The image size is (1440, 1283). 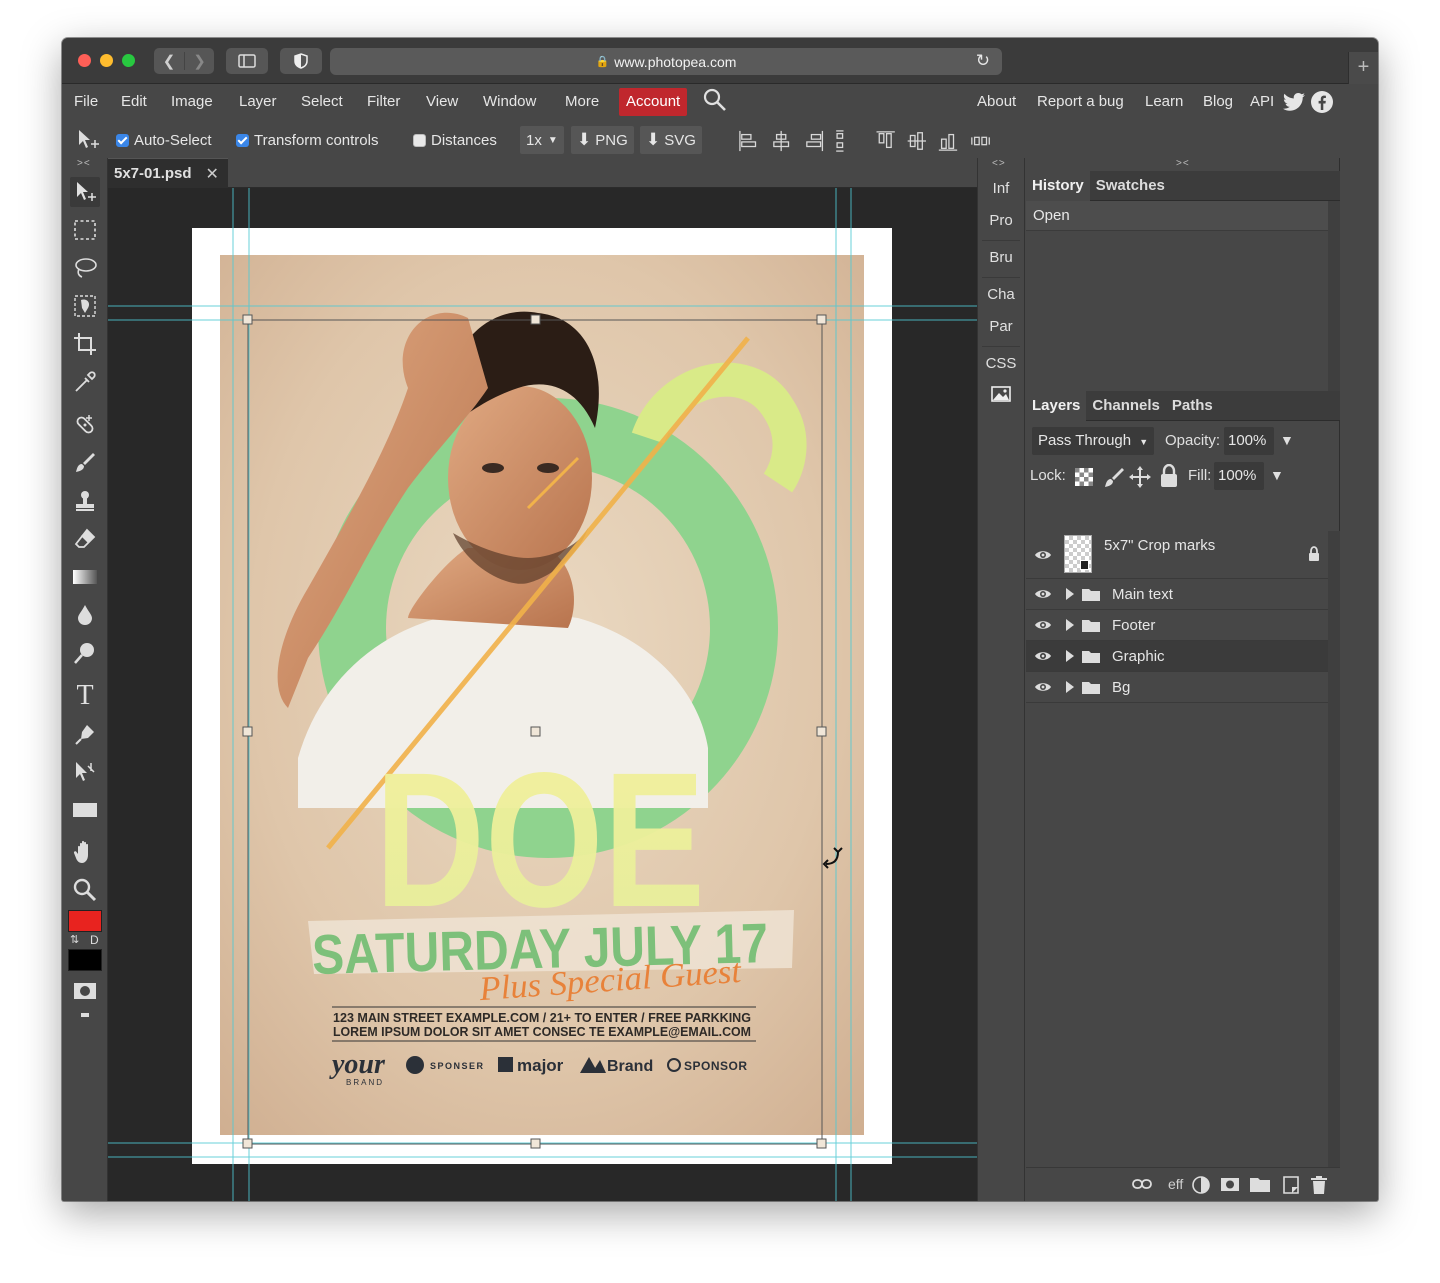 I want to click on menu-file: File, so click(x=86, y=101).